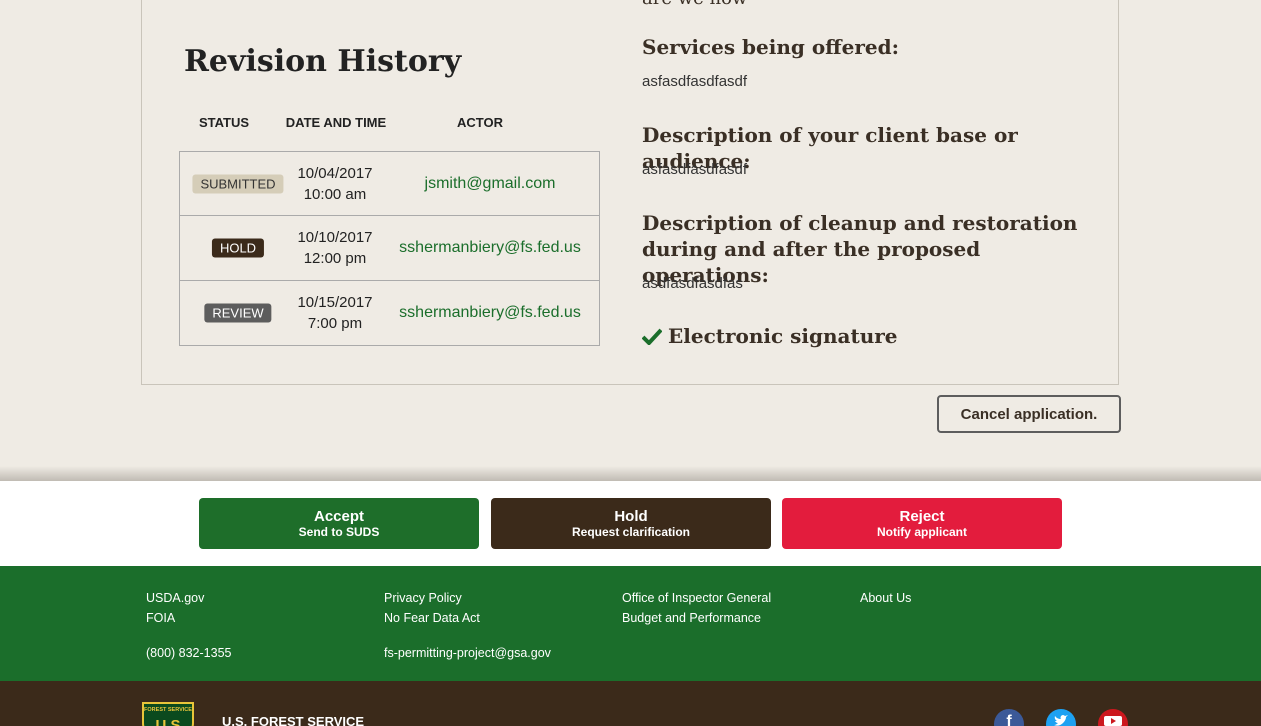 This screenshot has height=726, width=1261. Describe the element at coordinates (694, 4) in the screenshot. I see `cut-off-text: are we now` at that location.